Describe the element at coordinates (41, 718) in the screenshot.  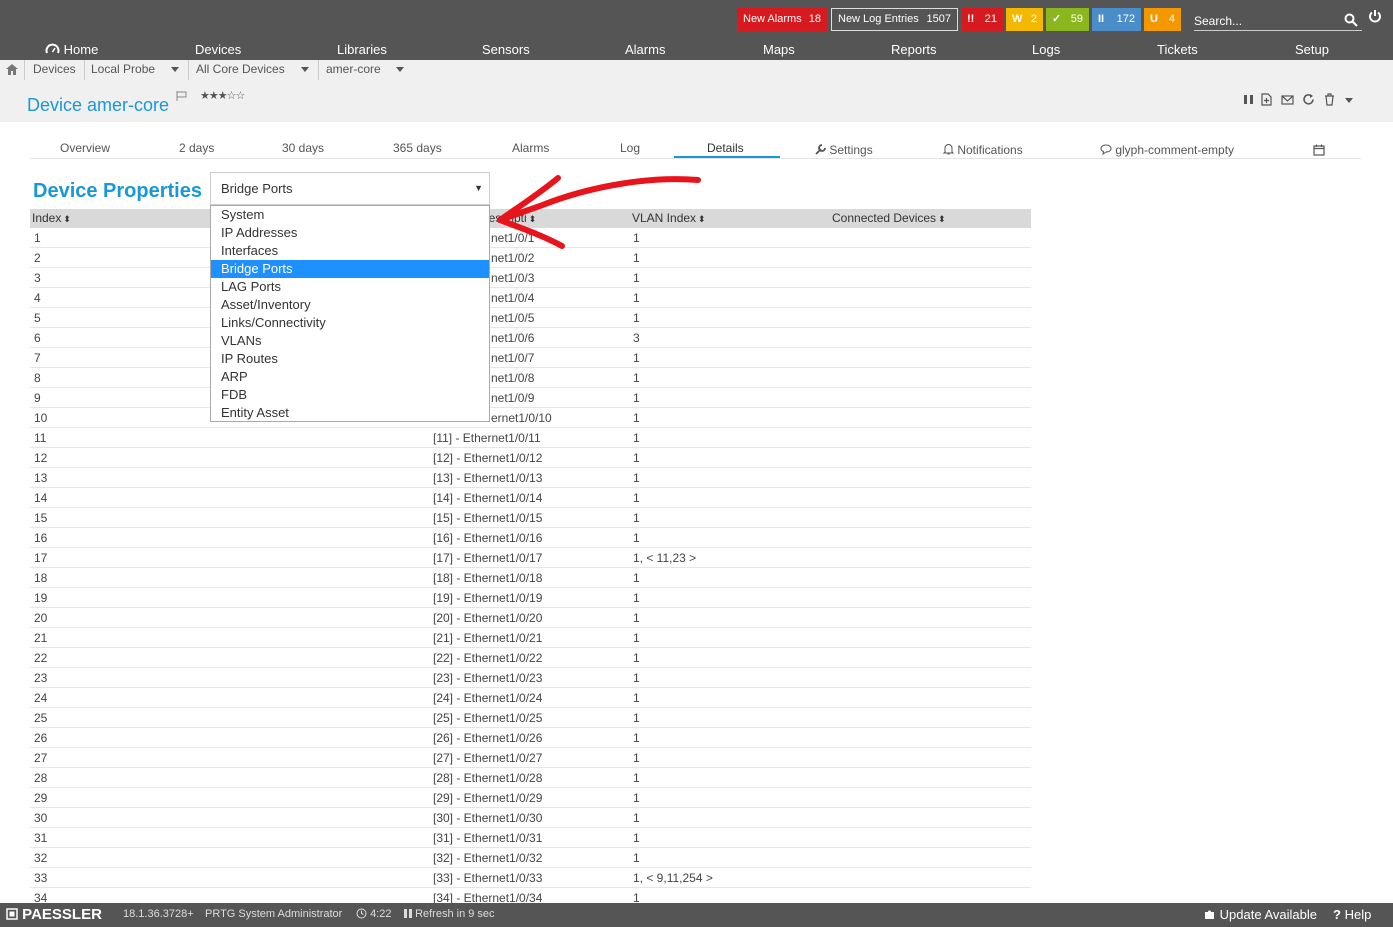
I see `table-cell-index: 25` at that location.